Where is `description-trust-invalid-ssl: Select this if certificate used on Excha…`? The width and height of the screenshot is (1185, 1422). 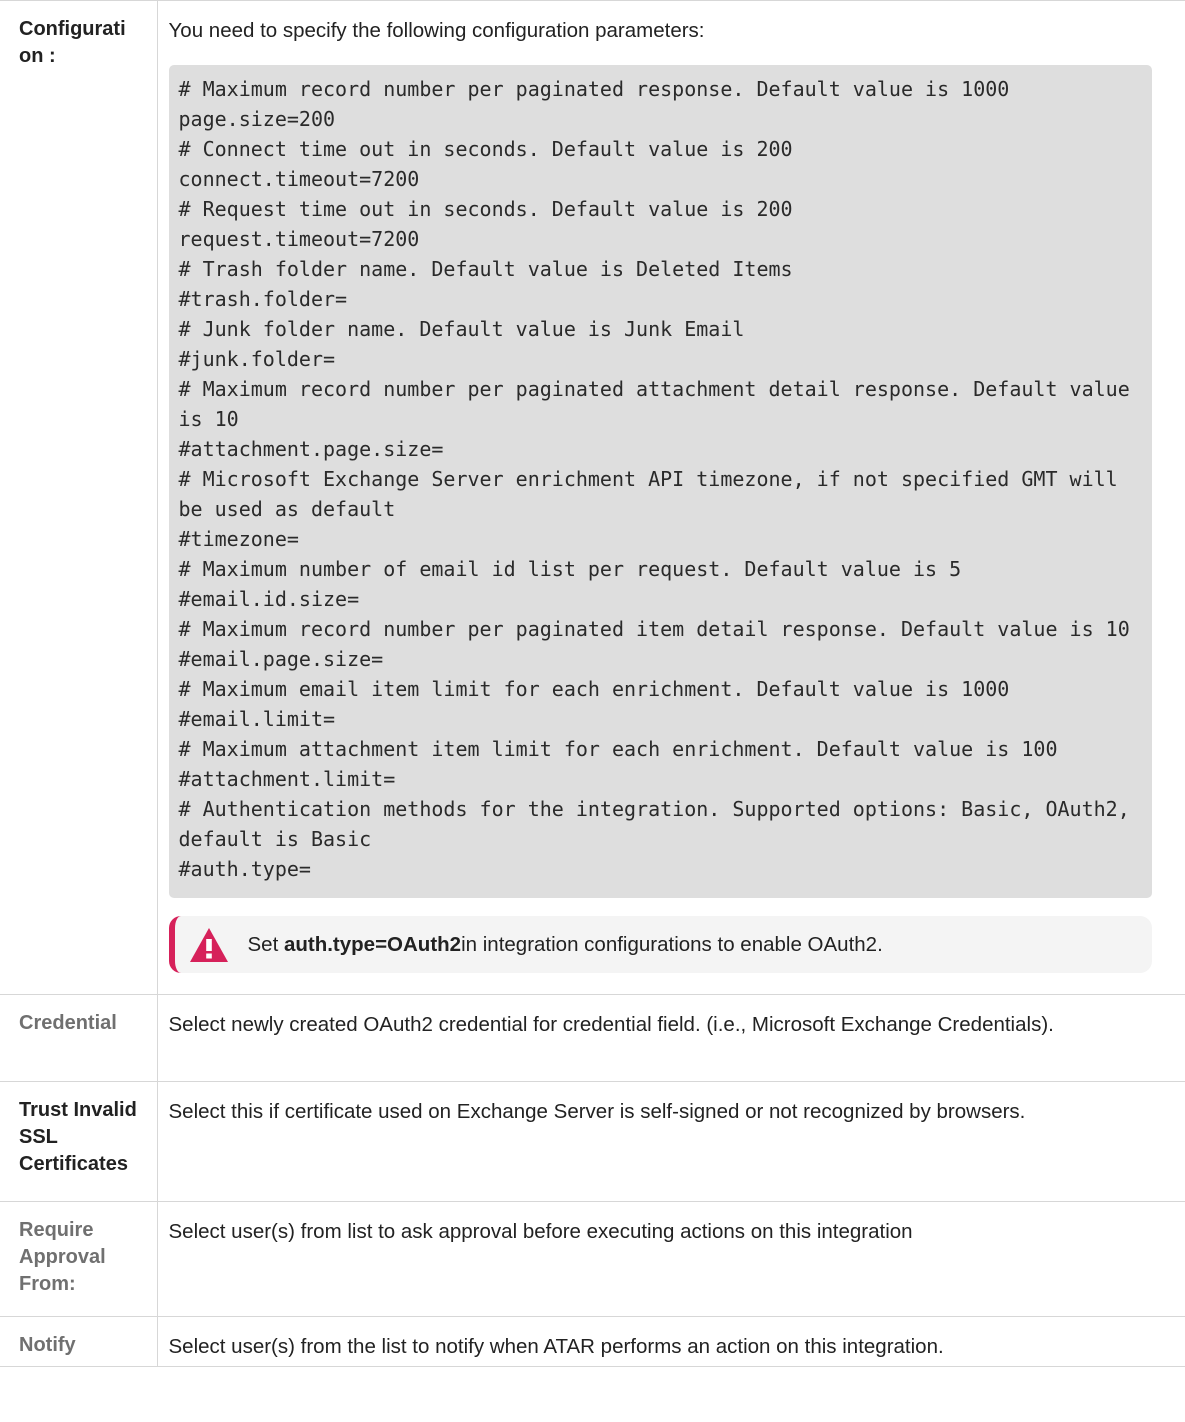
description-trust-invalid-ssl: Select this if certificate used on Excha… is located at coordinates (671, 1141).